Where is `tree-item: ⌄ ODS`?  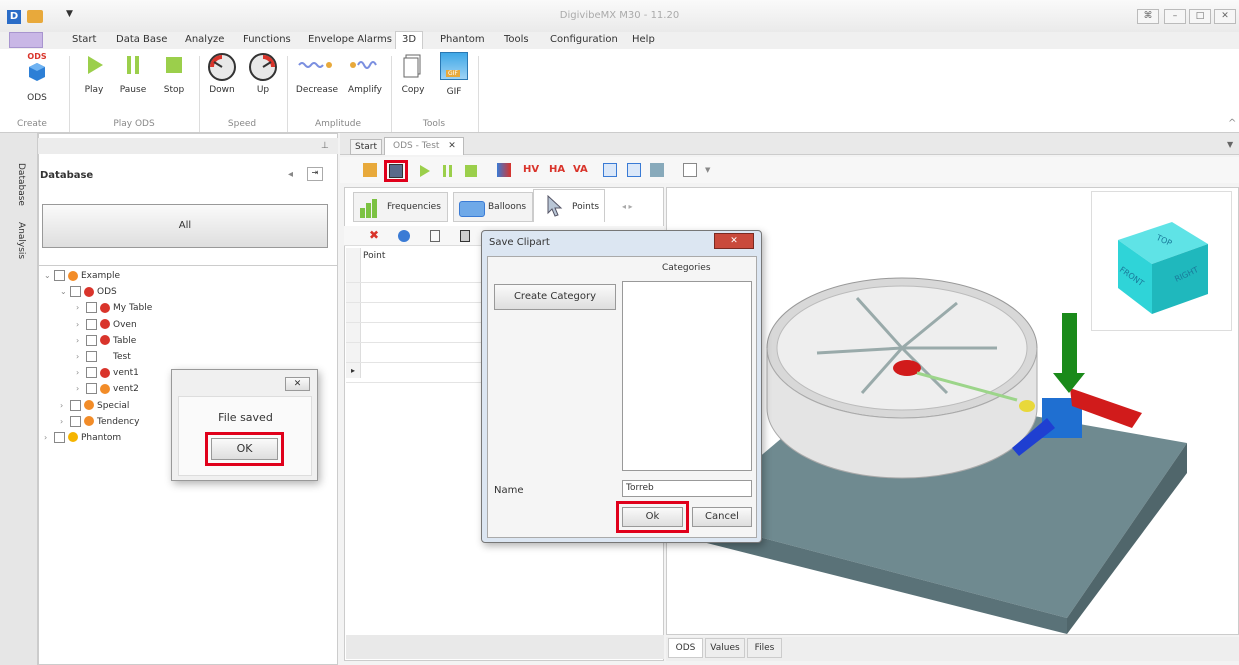 tree-item: ⌄ ODS is located at coordinates (164, 294).